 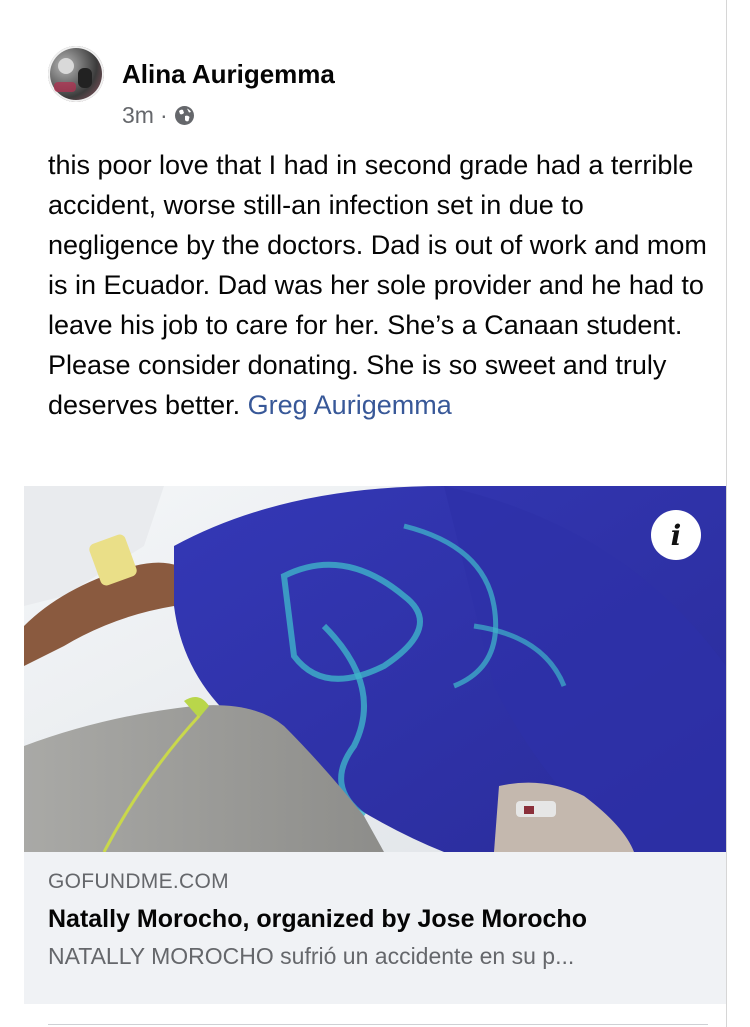 What do you see at coordinates (184, 115) in the screenshot?
I see `globe-icon` at bounding box center [184, 115].